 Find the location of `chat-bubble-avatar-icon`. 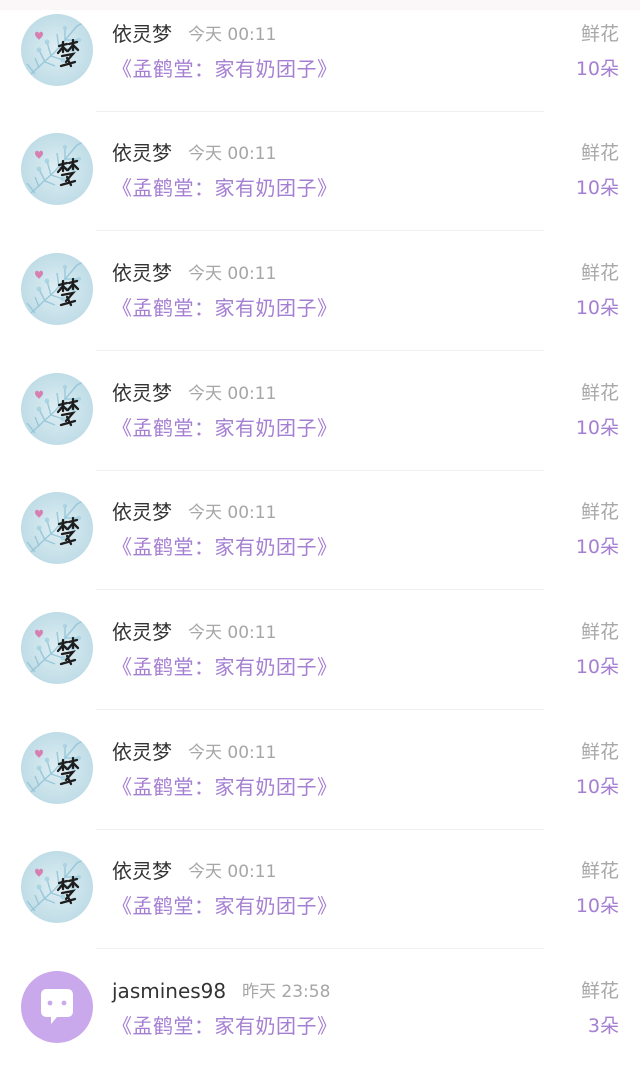

chat-bubble-avatar-icon is located at coordinates (57, 1007).